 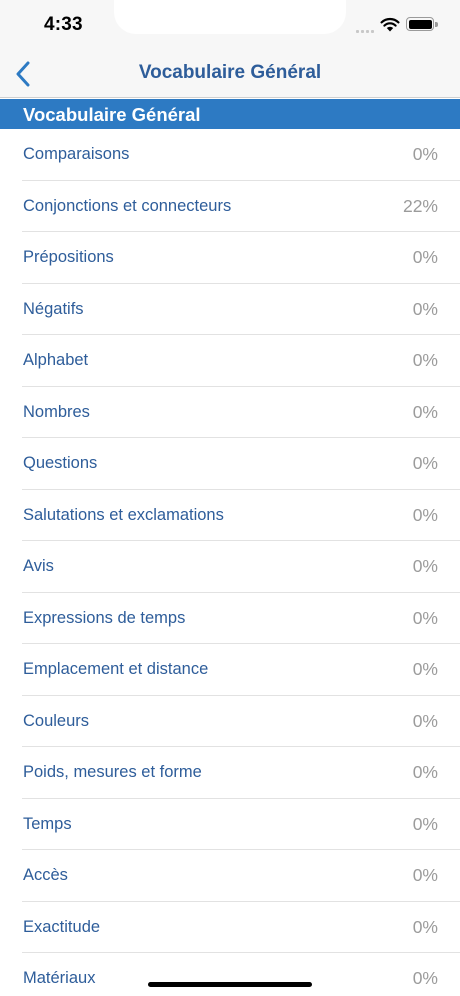 What do you see at coordinates (230, 464) in the screenshot?
I see `list-item: Questions 0%` at bounding box center [230, 464].